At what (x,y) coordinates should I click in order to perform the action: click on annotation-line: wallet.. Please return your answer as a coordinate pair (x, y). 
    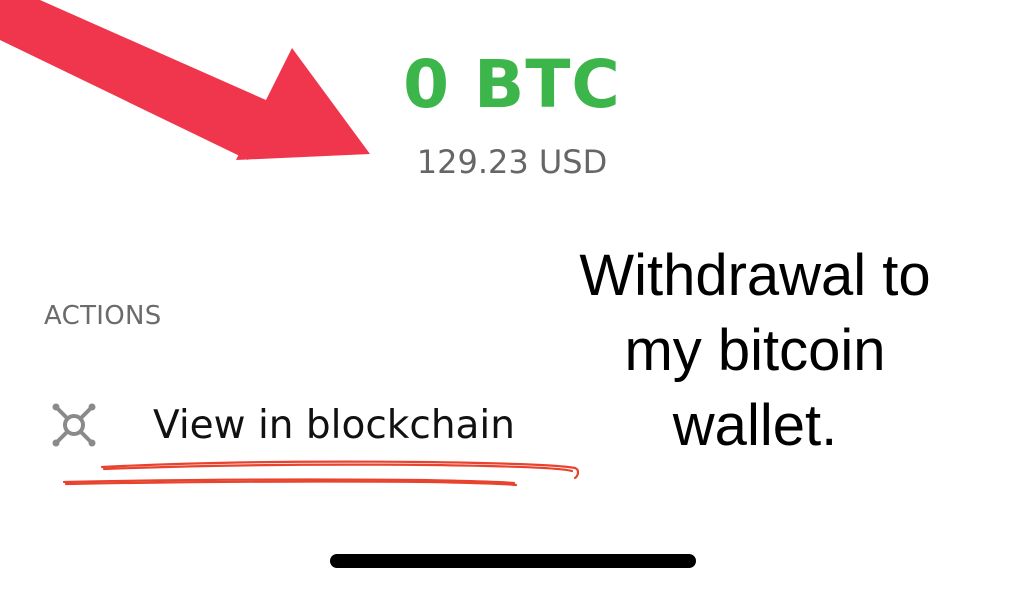
    Looking at the image, I should click on (755, 425).